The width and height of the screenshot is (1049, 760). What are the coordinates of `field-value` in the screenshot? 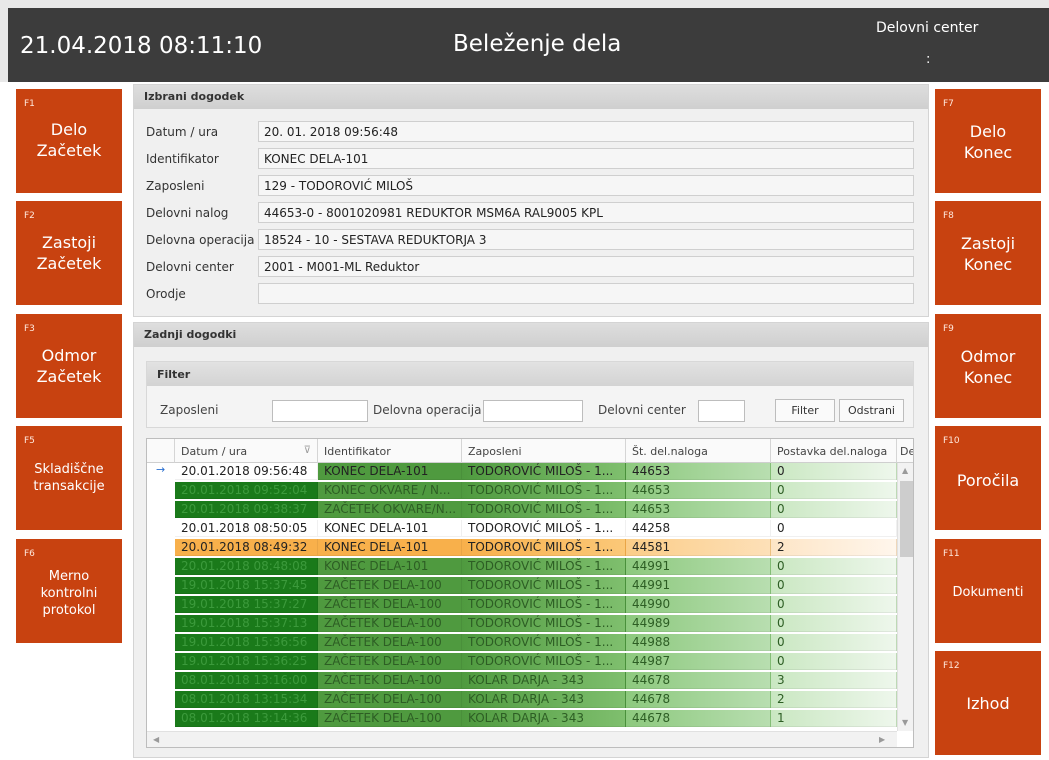 It's located at (586, 293).